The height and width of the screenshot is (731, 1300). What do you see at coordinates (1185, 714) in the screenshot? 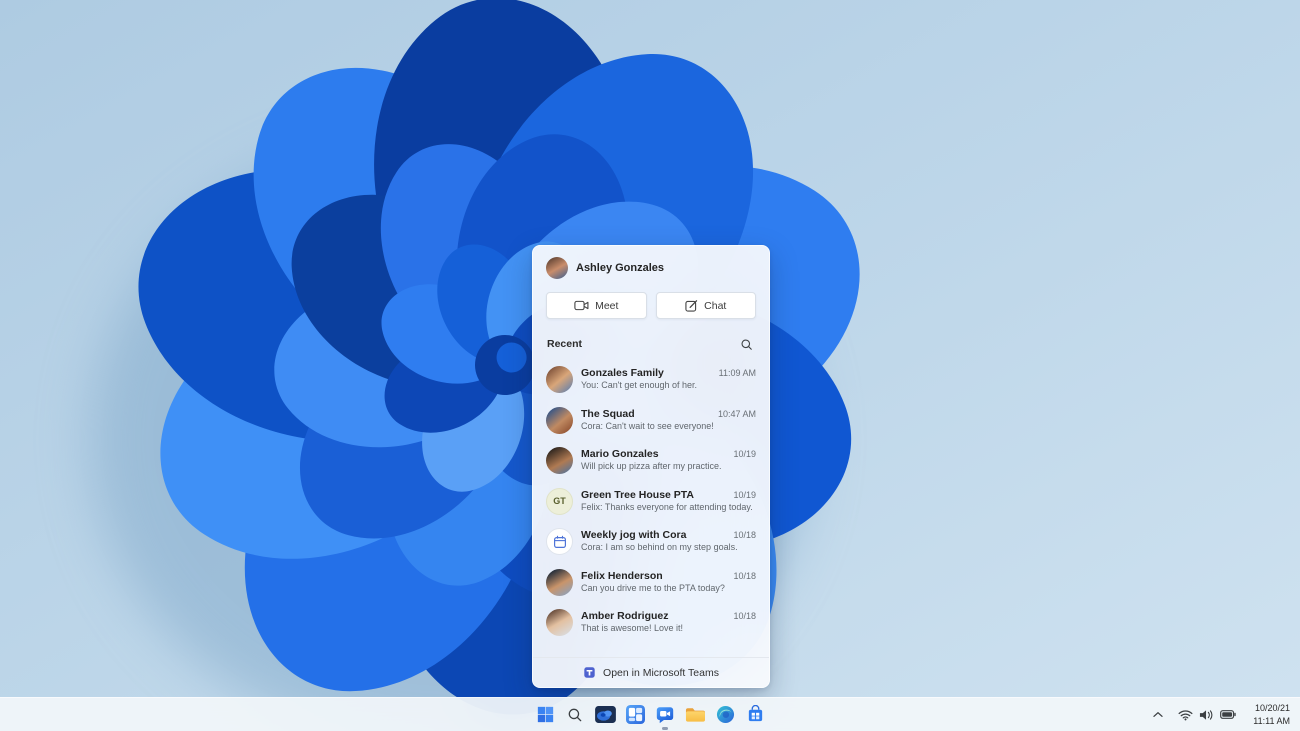
I see `wifi-icon` at bounding box center [1185, 714].